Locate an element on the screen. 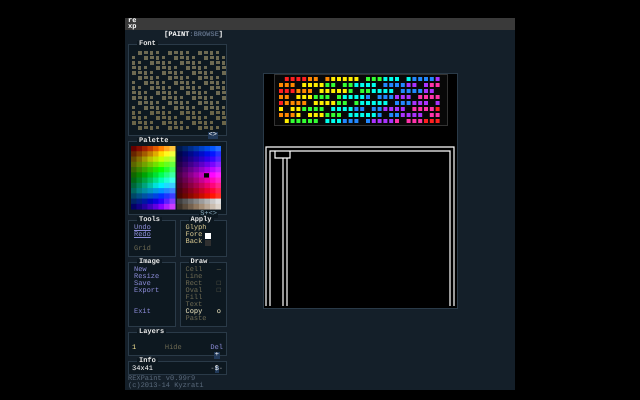  color-palette-drawing is located at coordinates (176, 178).